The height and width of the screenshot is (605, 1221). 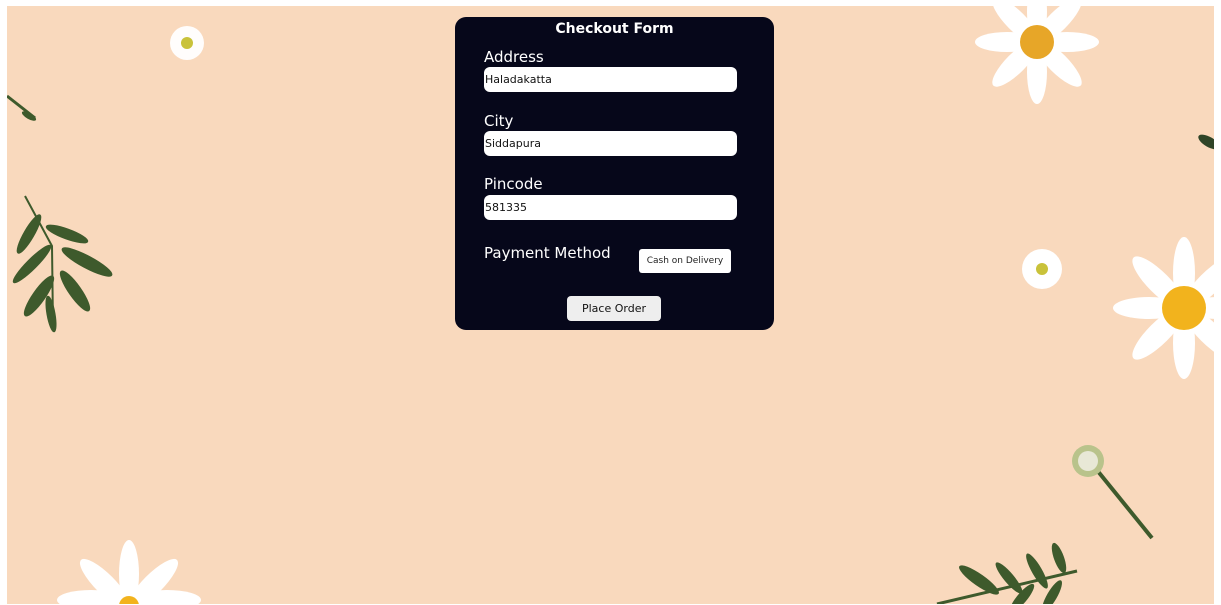 What do you see at coordinates (547, 253) in the screenshot?
I see `payment-method-label: Payment Method` at bounding box center [547, 253].